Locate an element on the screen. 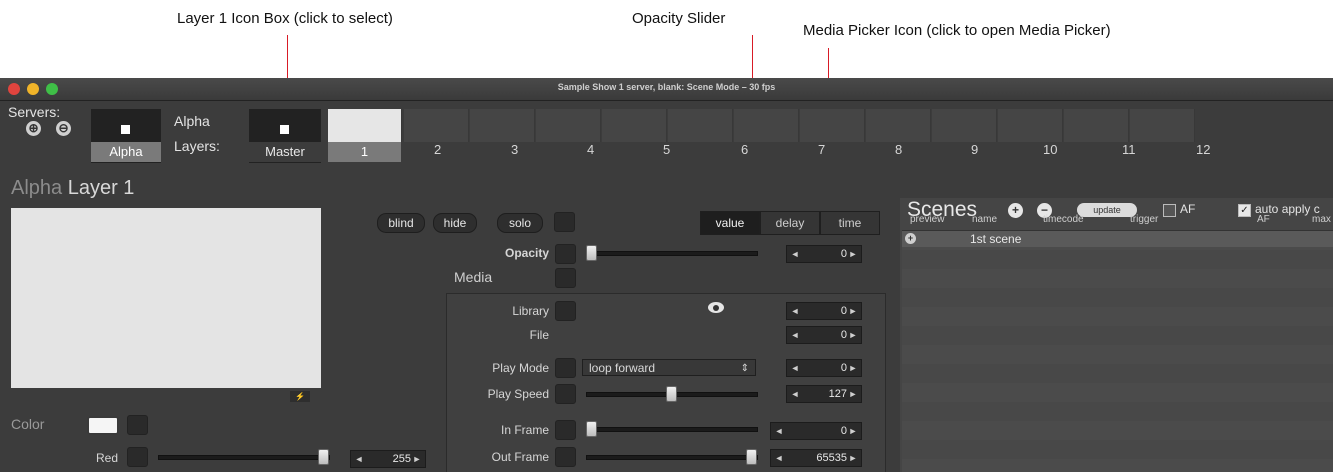  layer-tab-1: 1 is located at coordinates (364, 152).